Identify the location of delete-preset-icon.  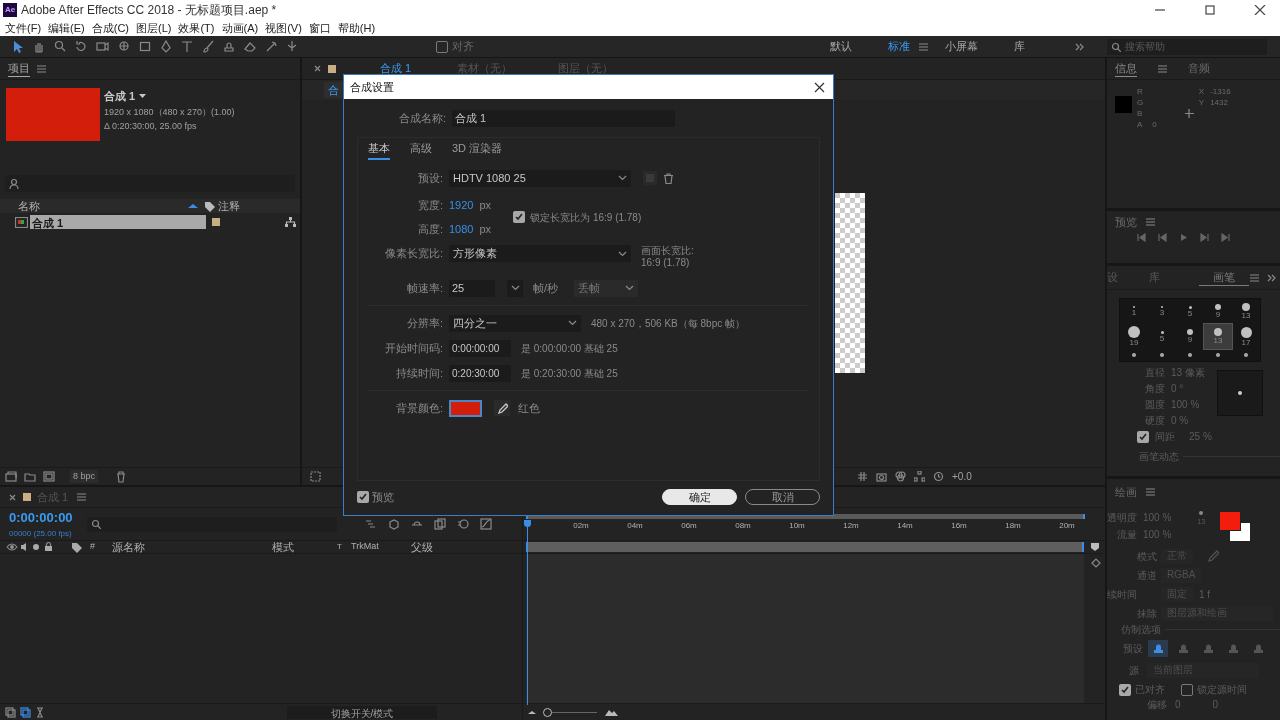
(668, 178).